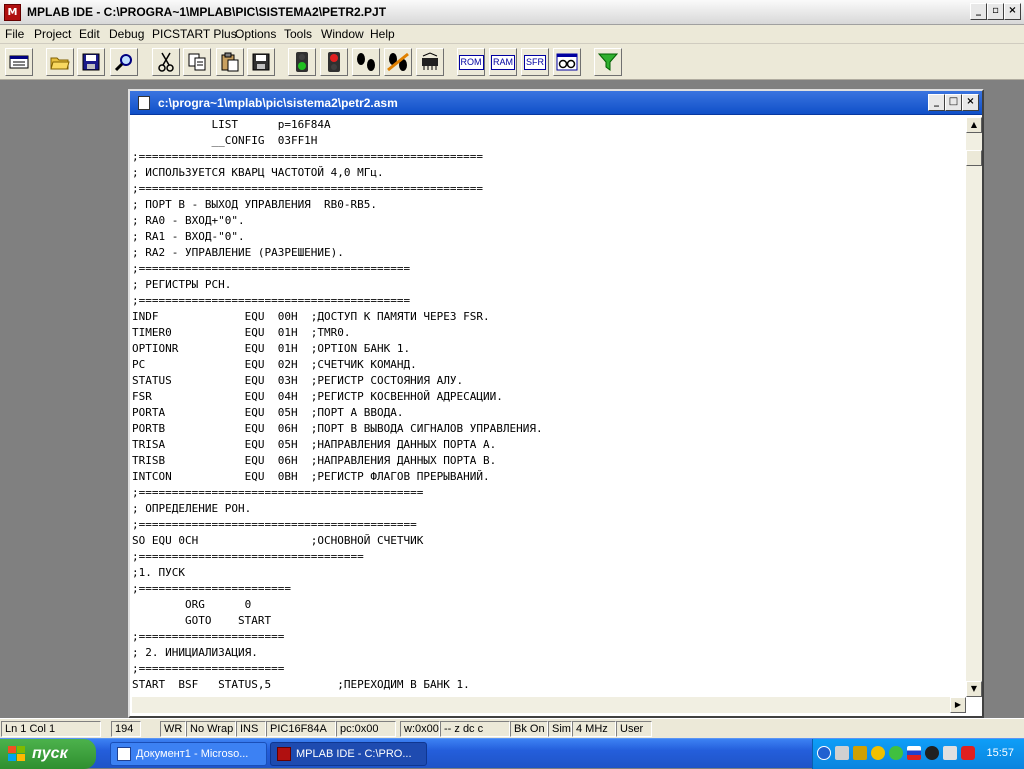 Image resolution: width=1024 pixels, height=769 pixels. Describe the element at coordinates (953, 102) in the screenshot. I see `editor-maximize-button: □` at that location.